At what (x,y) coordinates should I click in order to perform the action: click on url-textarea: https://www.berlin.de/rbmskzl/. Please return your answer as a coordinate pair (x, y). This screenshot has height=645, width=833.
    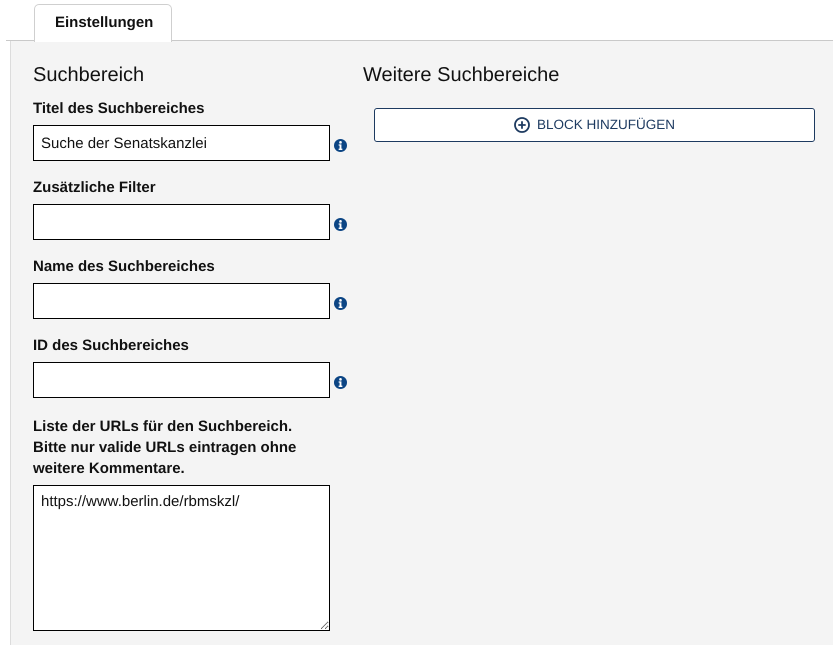
    Looking at the image, I should click on (181, 558).